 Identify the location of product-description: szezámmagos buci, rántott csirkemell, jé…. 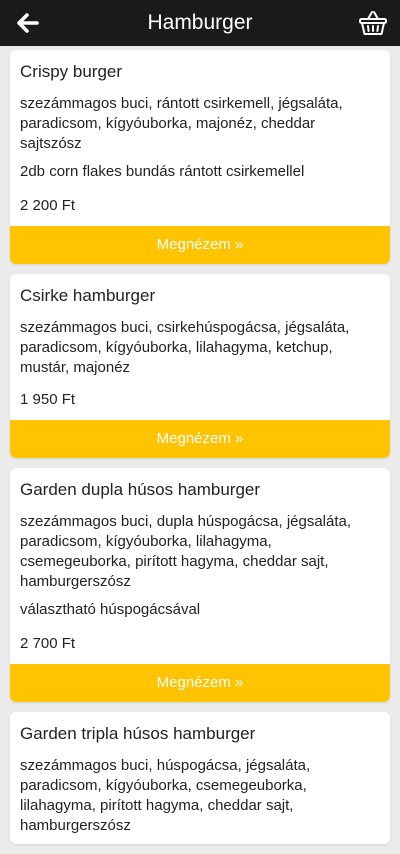
(181, 123).